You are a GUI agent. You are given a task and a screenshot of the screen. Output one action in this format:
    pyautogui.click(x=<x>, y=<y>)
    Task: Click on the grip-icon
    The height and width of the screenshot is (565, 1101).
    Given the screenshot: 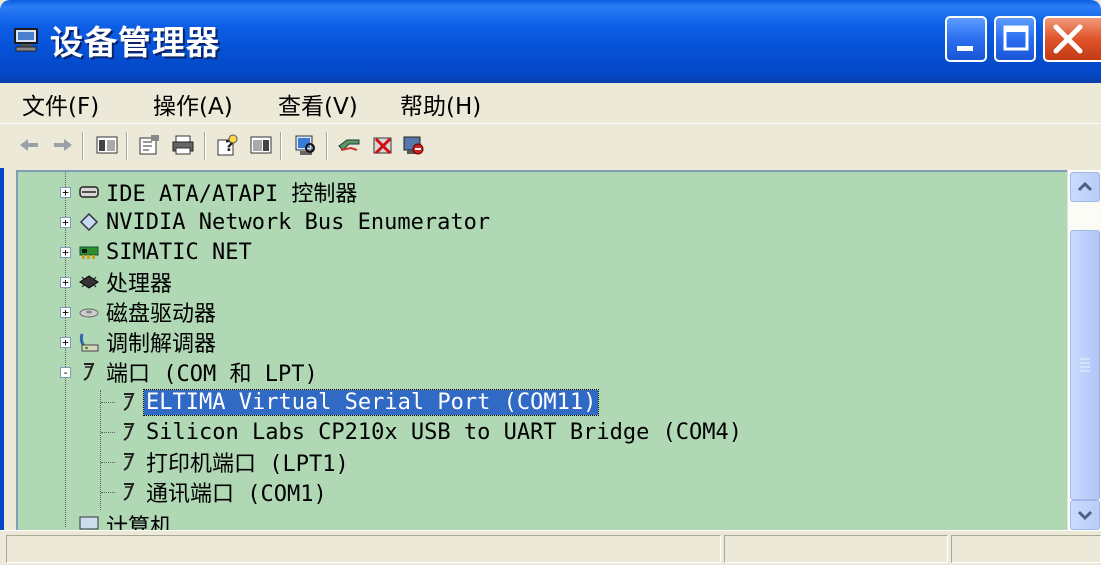 What is the action you would take?
    pyautogui.click(x=1085, y=365)
    